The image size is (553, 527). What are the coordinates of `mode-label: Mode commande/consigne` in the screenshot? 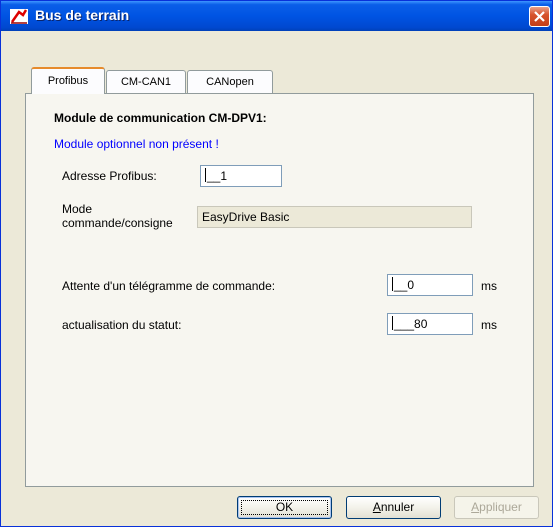 It's located at (117, 216).